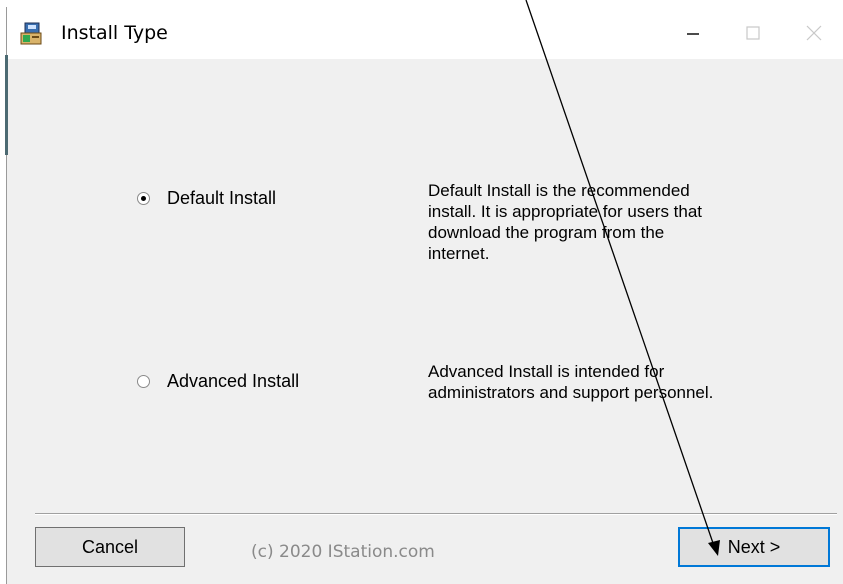 Image resolution: width=843 pixels, height=584 pixels. Describe the element at coordinates (114, 33) in the screenshot. I see `window-title: Install Type` at that location.